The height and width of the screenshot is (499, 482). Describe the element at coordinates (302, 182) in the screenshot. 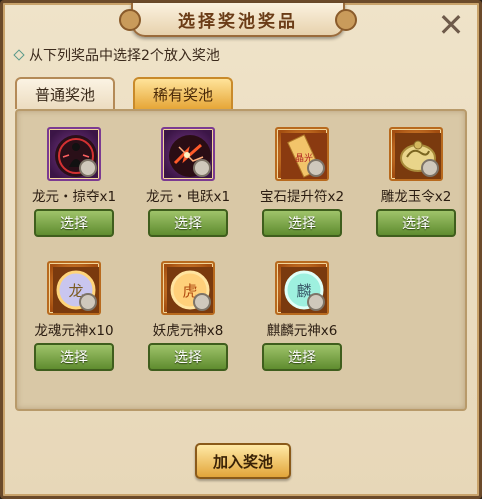

I see `prize-item: 晶光 宝石提升符x2 选择` at that location.